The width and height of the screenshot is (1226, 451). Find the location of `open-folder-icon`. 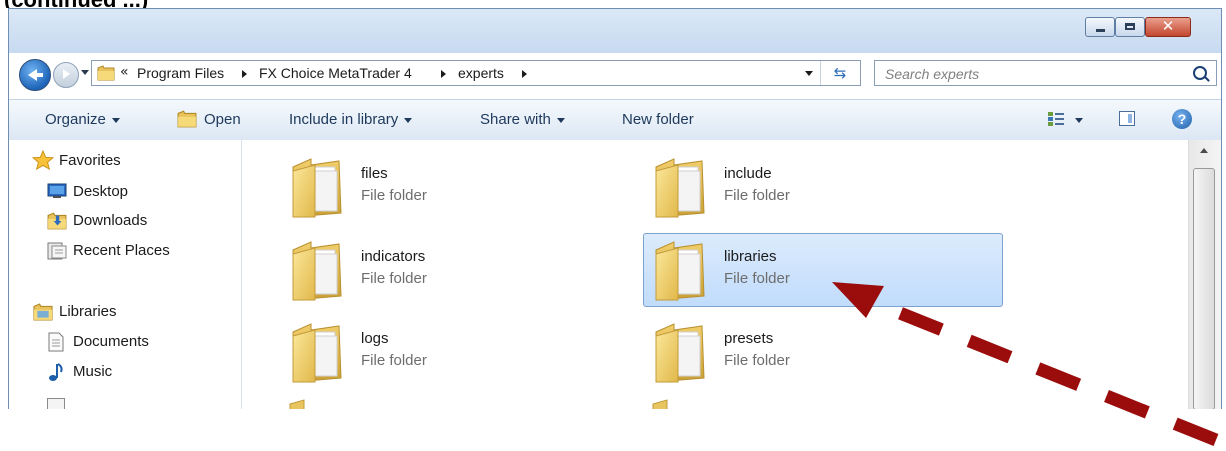

open-folder-icon is located at coordinates (187, 119).